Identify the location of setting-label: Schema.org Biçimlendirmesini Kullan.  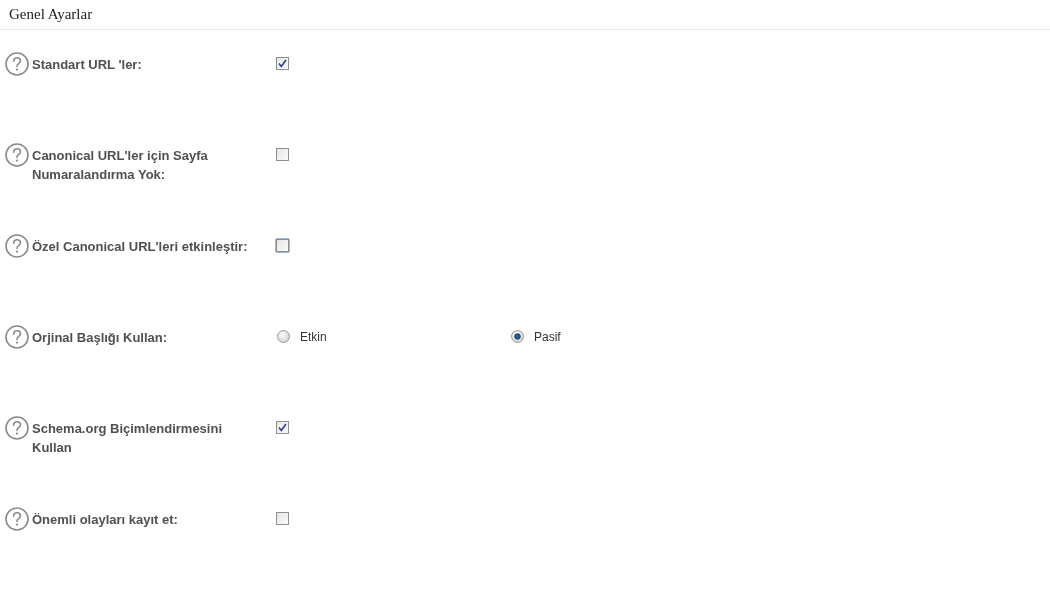
(127, 438).